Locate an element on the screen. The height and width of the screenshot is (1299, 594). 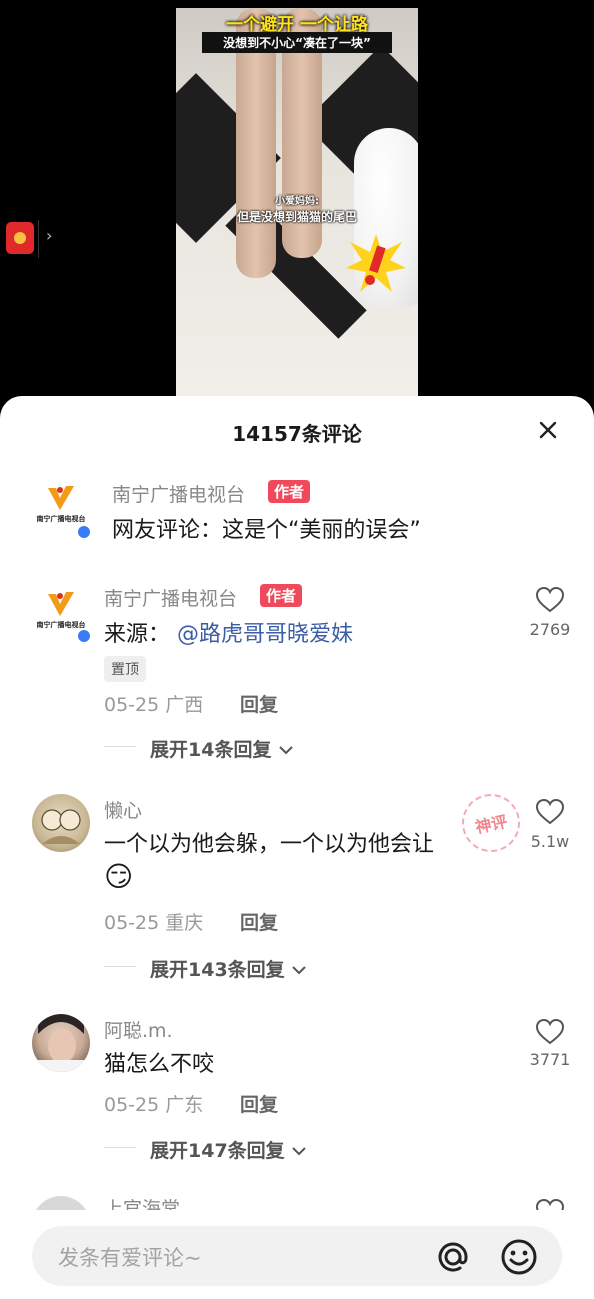
comment-date-location: 05-25 广西 is located at coordinates (154, 705).